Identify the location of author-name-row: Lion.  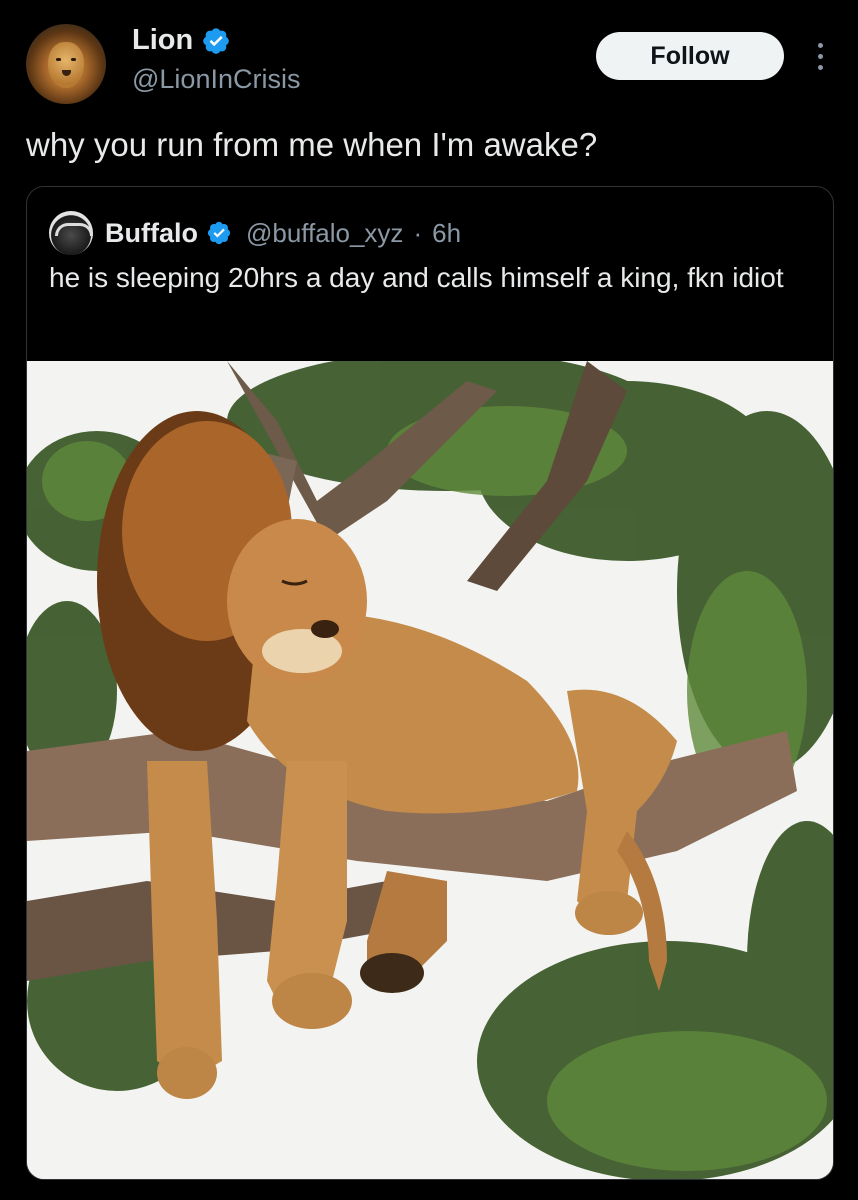
(181, 40).